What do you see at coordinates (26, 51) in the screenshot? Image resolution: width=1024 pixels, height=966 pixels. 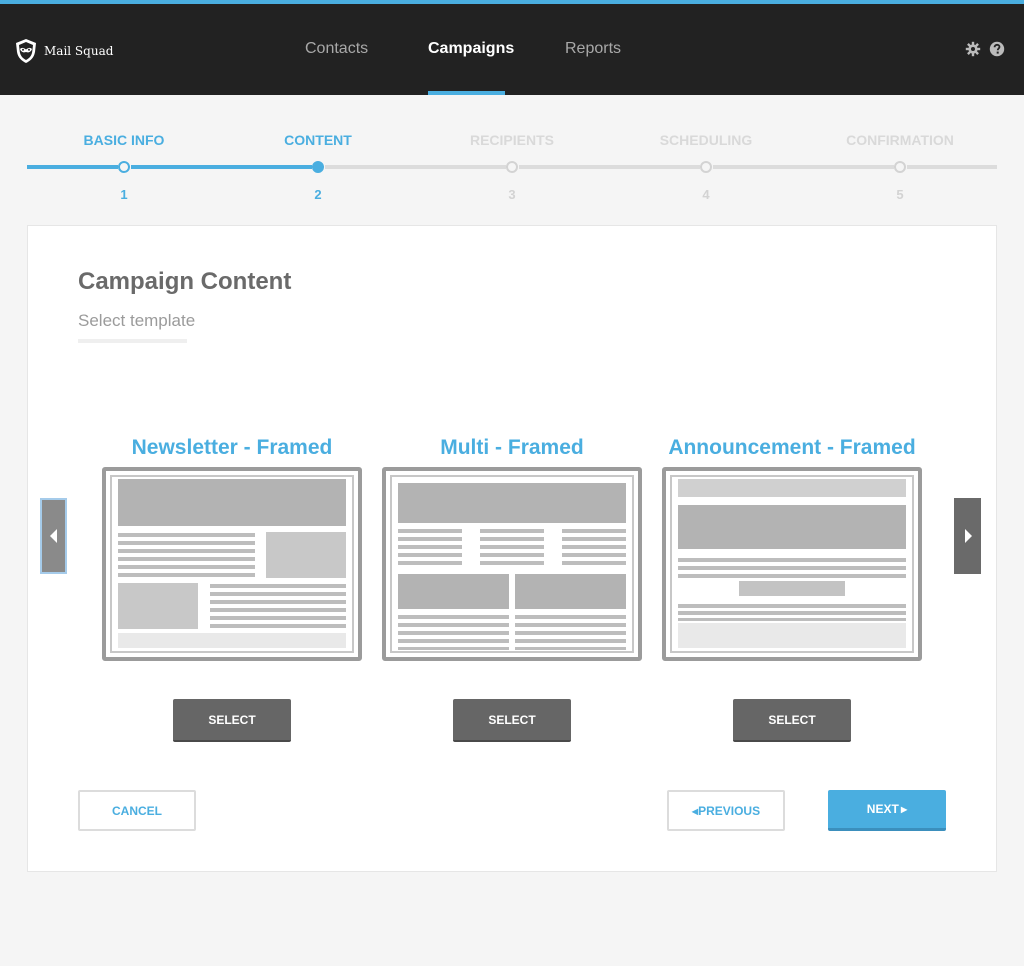 I see `shield-logo-icon` at bounding box center [26, 51].